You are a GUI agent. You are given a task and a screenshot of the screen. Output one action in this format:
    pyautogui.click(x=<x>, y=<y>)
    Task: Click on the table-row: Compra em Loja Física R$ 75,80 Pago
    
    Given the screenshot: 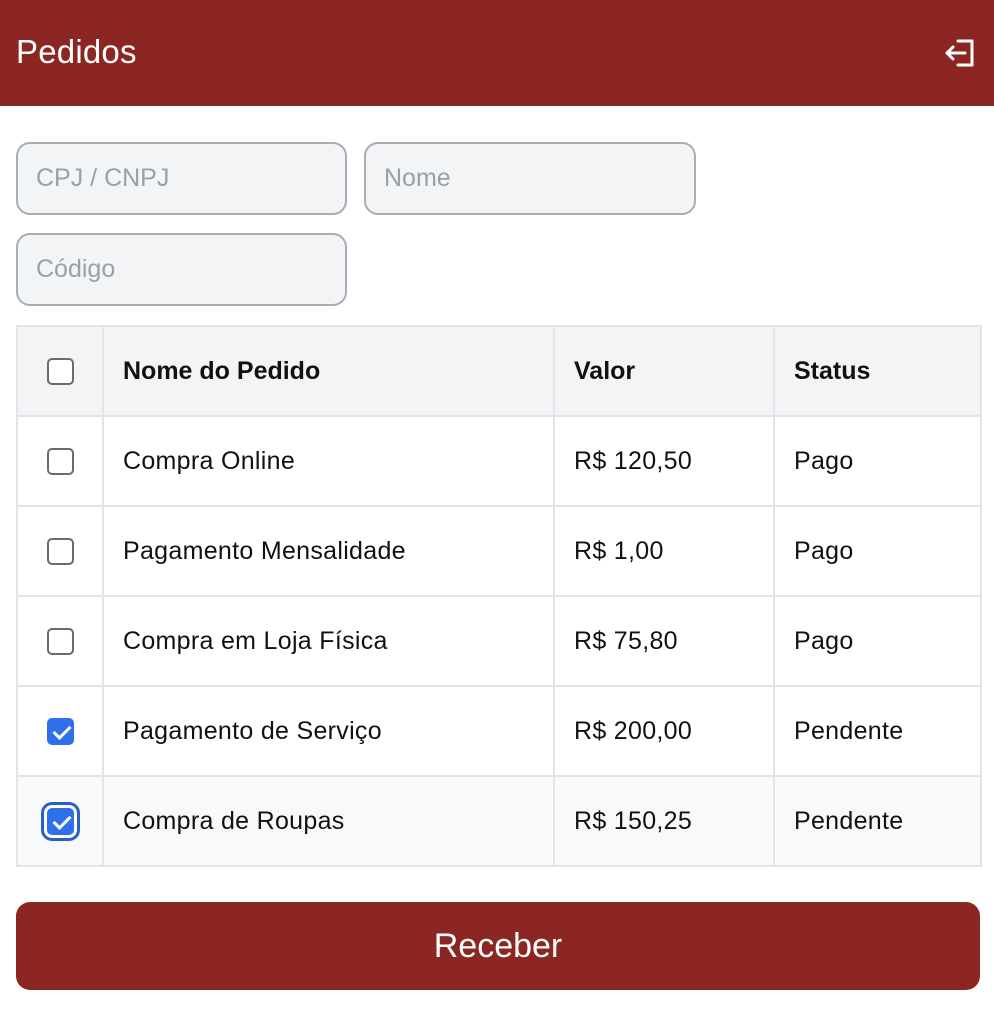 What is the action you would take?
    pyautogui.click(x=499, y=641)
    